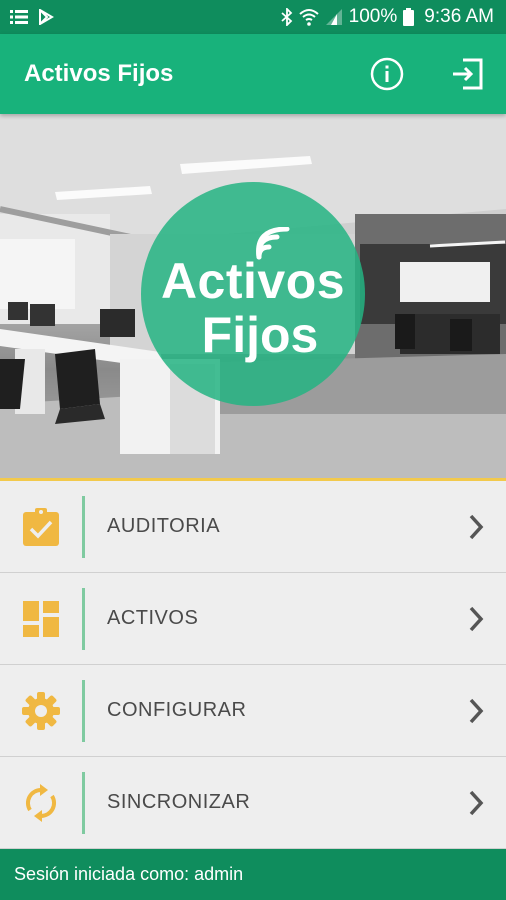 This screenshot has height=900, width=506. I want to click on wifi-icon, so click(309, 17).